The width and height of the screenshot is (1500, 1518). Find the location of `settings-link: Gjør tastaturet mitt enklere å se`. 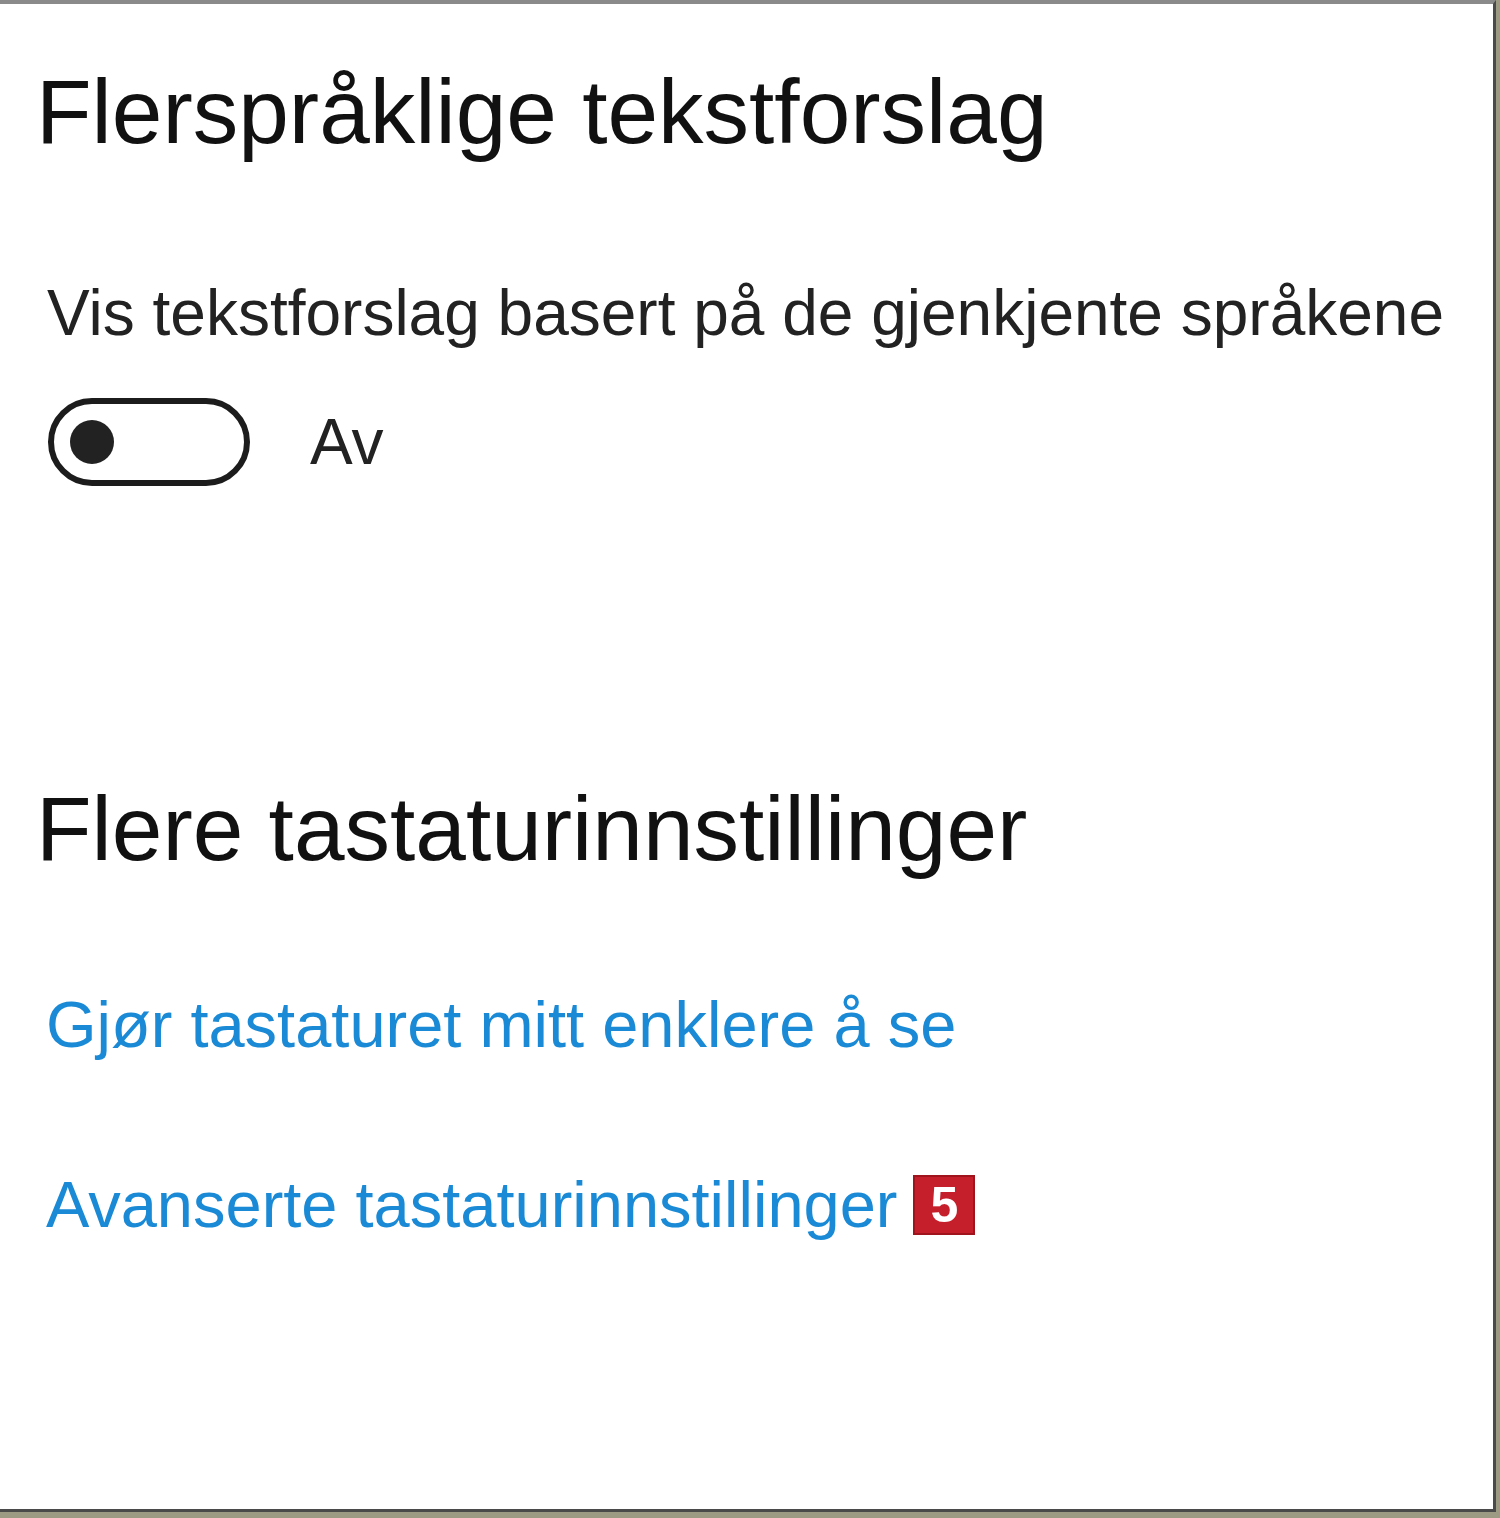

settings-link: Gjør tastaturet mitt enklere å se is located at coordinates (501, 1025).